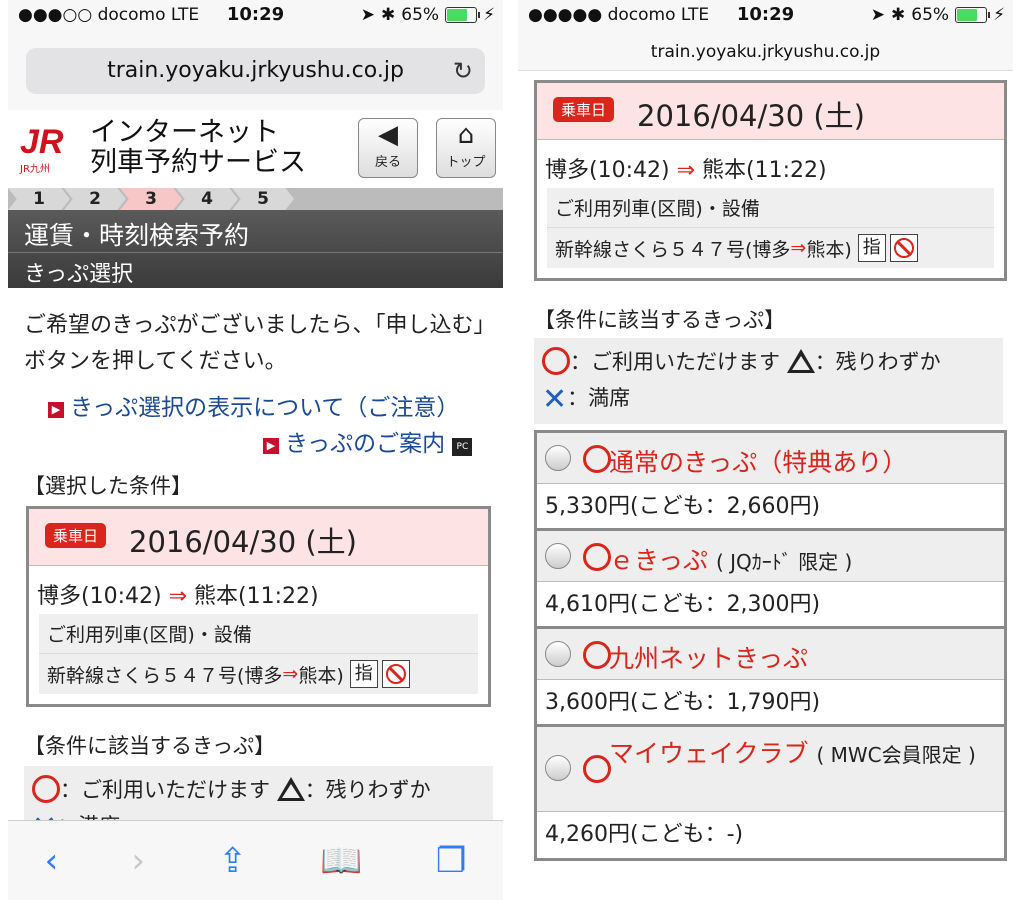 The height and width of the screenshot is (900, 1022). Describe the element at coordinates (321, 675) in the screenshot. I see `train-destination: 熊本)` at that location.